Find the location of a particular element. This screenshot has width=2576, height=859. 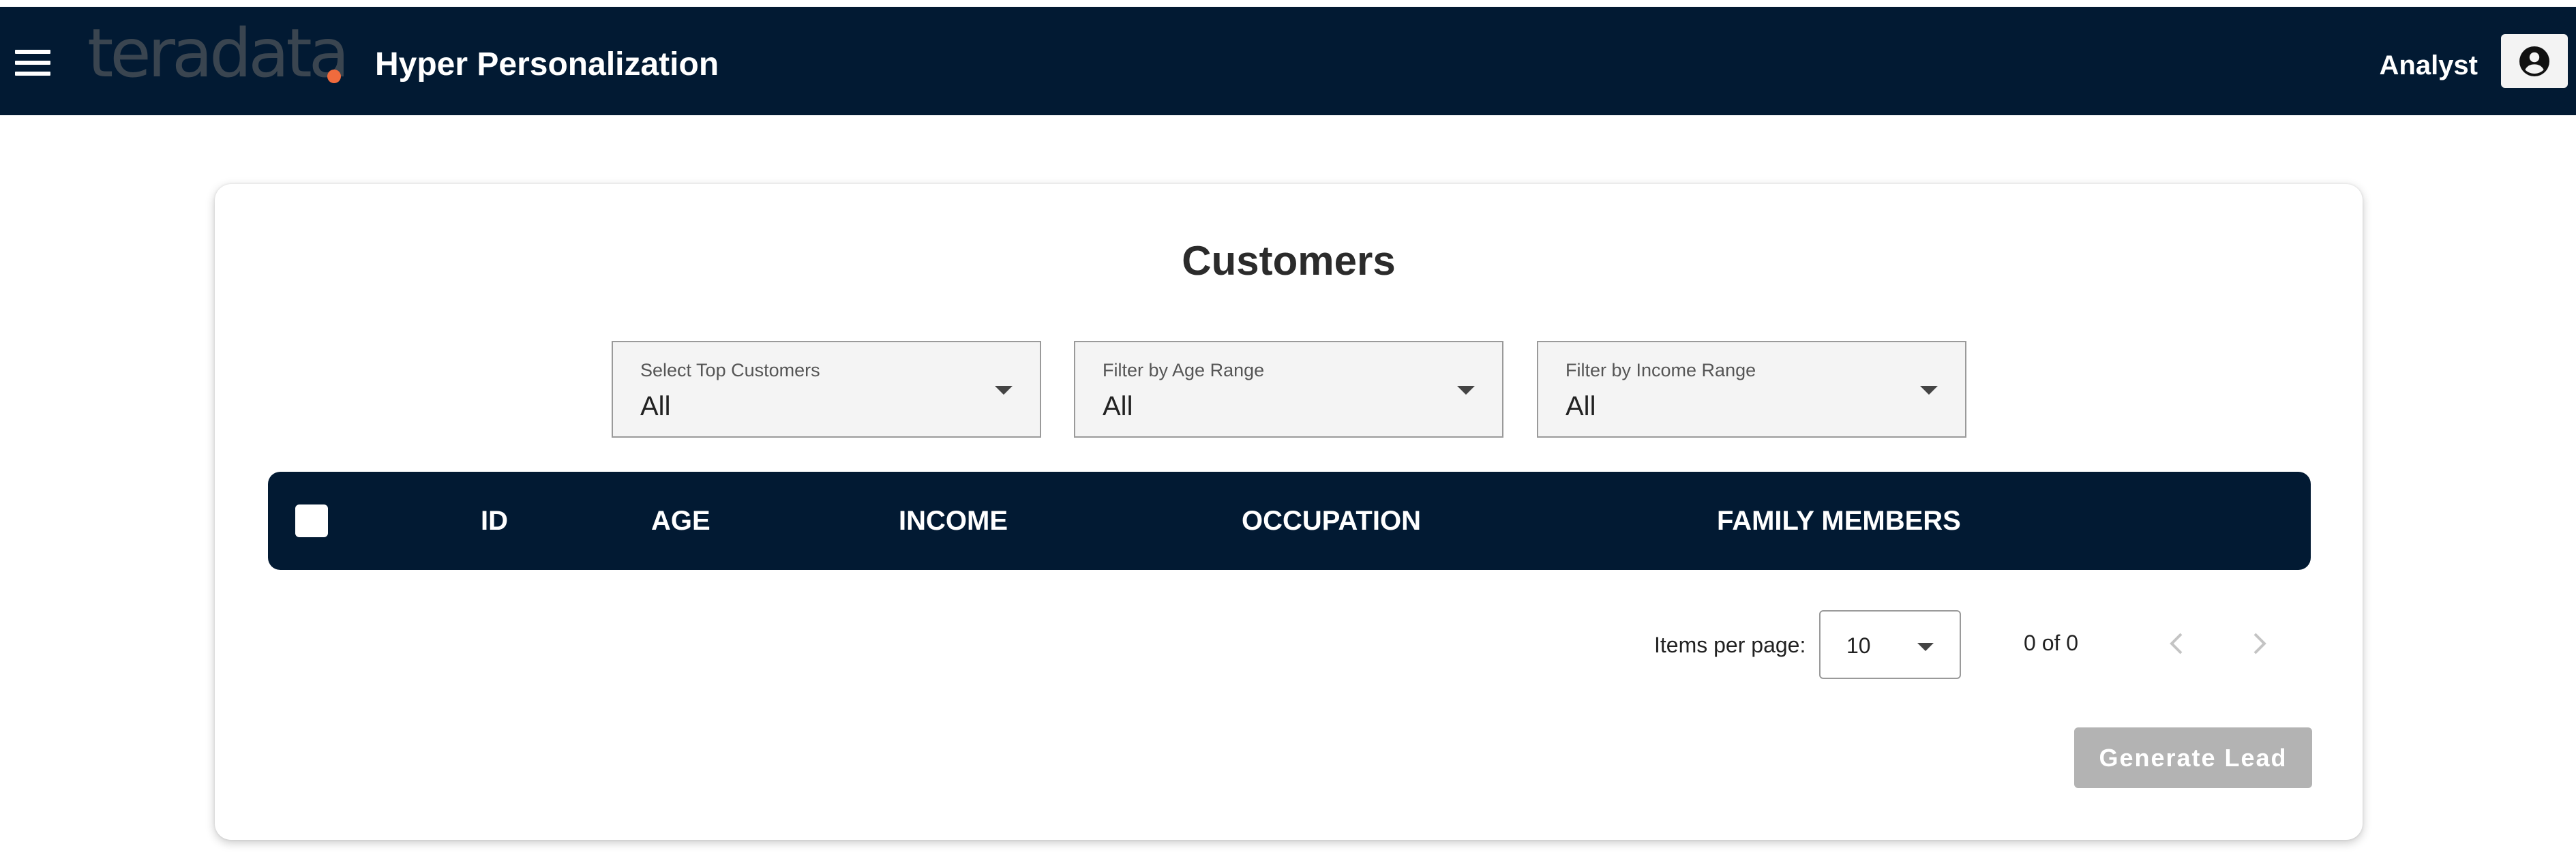

filter-label: Filter by Income Range is located at coordinates (1661, 370).